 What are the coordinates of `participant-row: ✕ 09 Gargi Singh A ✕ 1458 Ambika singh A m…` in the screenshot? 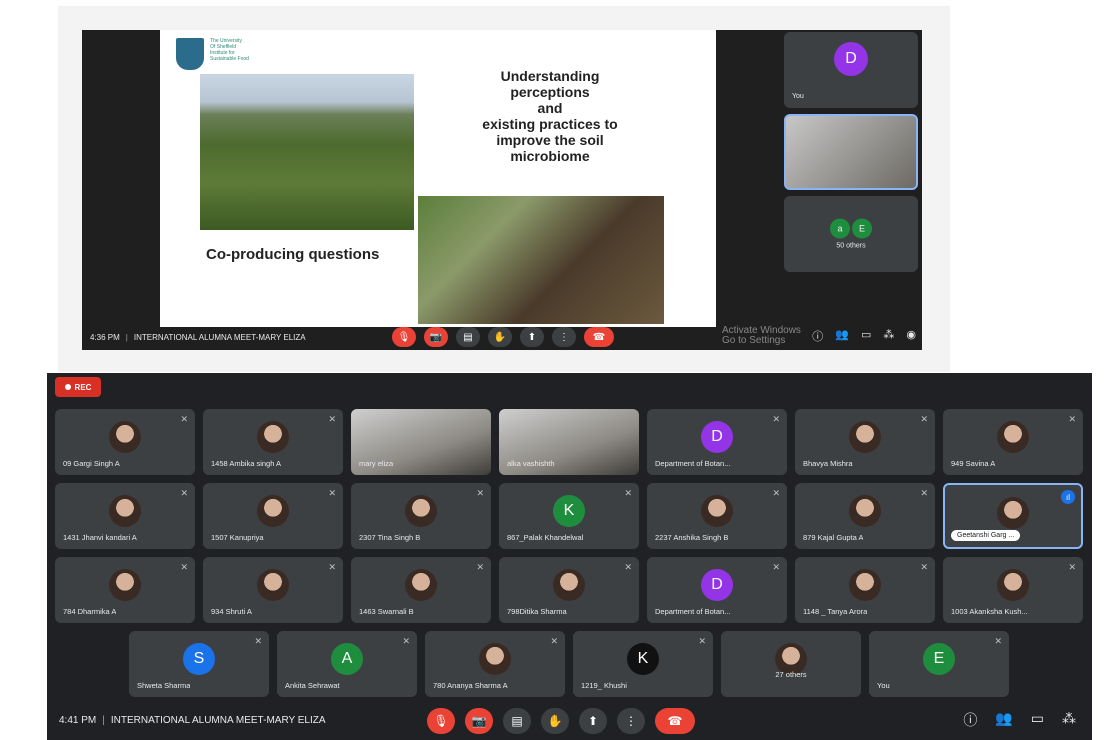 It's located at (569, 442).